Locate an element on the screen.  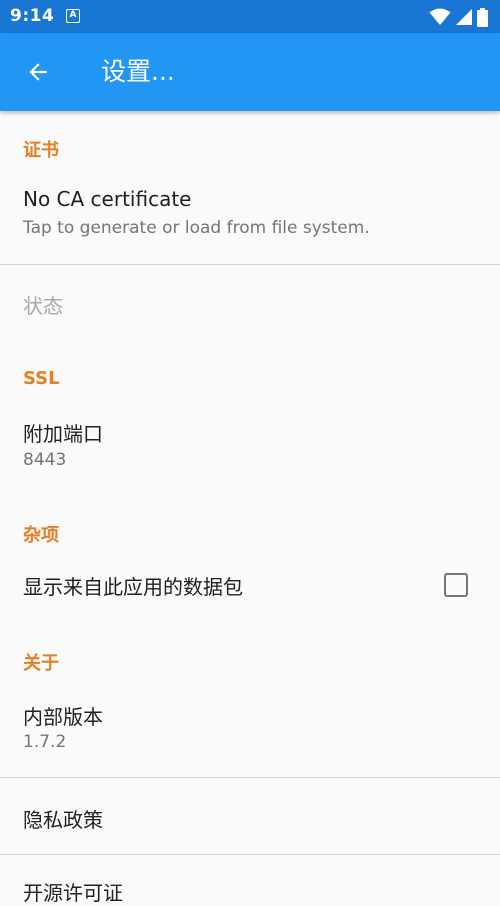
wifi-icon is located at coordinates (440, 16).